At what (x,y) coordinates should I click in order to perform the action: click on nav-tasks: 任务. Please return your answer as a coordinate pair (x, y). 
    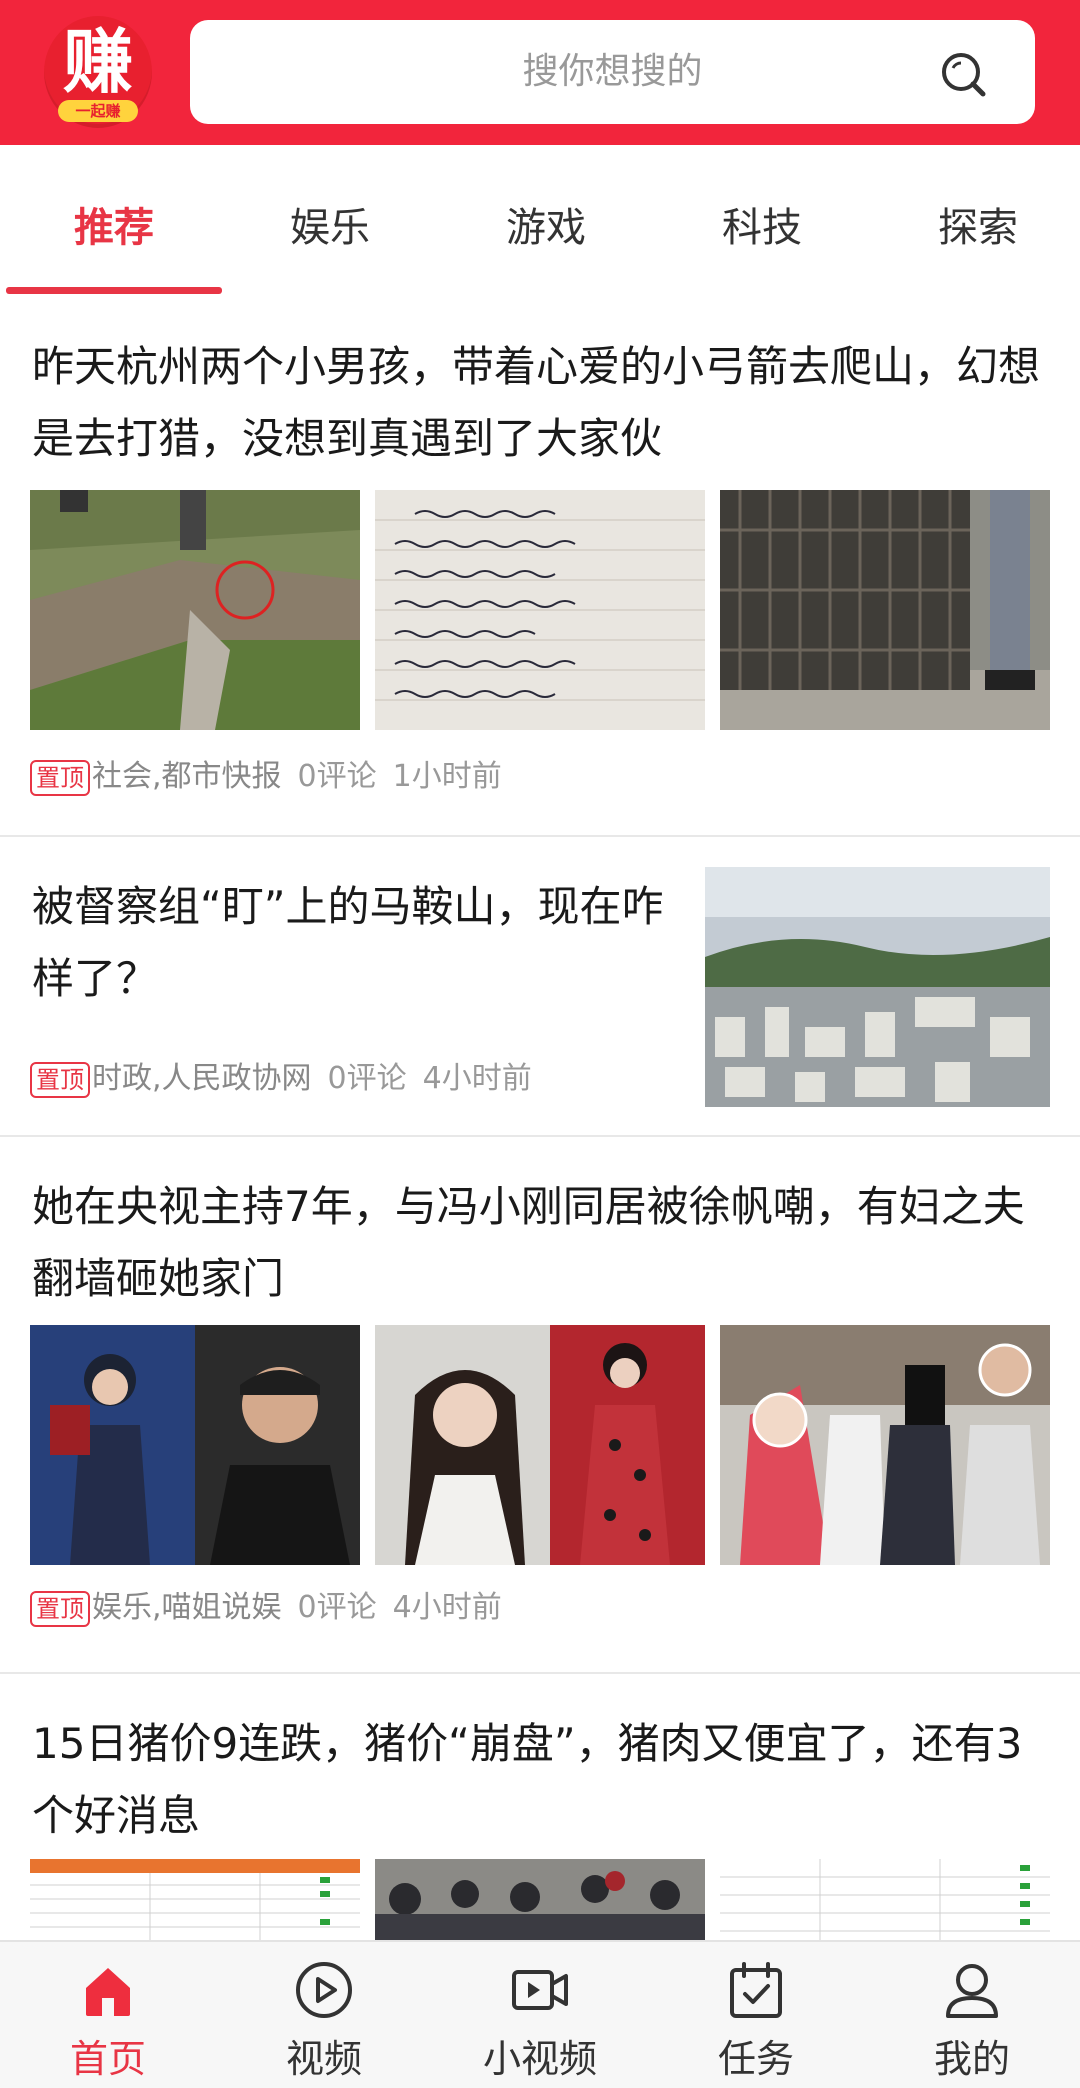
    Looking at the image, I should click on (756, 2015).